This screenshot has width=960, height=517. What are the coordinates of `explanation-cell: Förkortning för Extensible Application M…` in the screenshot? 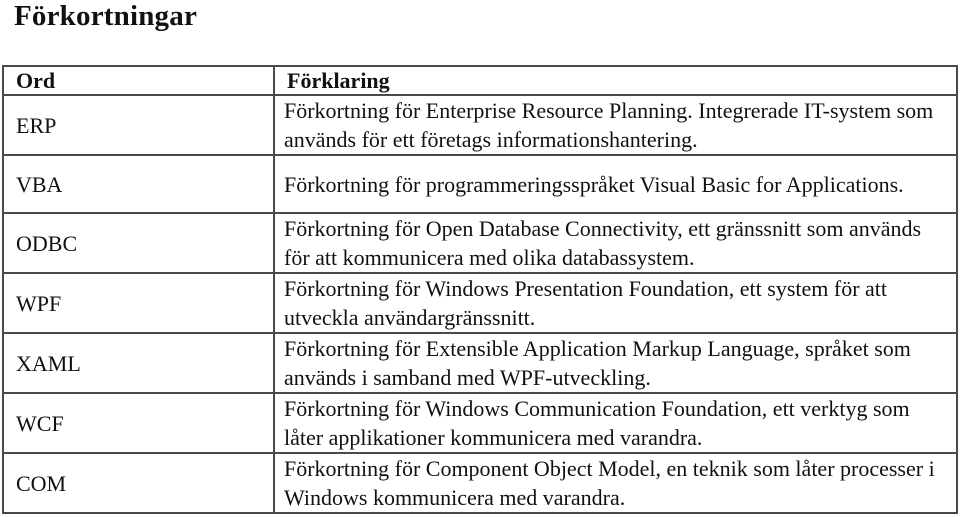 It's located at (615, 363).